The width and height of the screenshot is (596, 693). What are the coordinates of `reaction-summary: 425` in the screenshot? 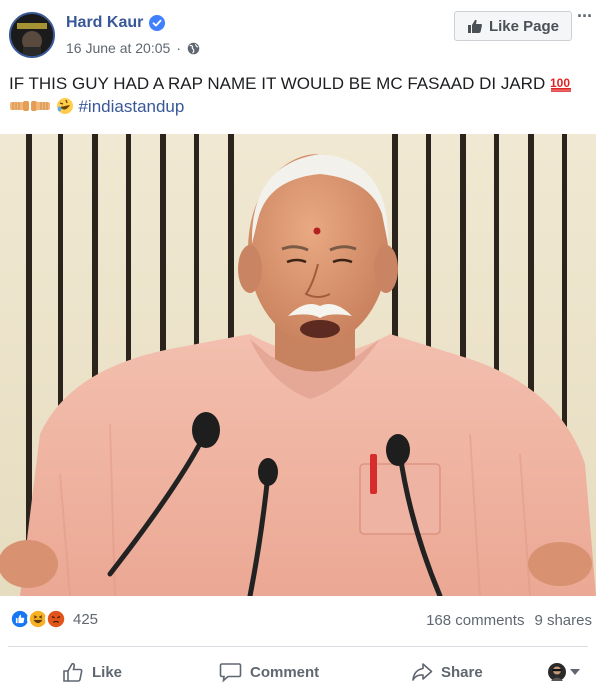 It's located at (53, 619).